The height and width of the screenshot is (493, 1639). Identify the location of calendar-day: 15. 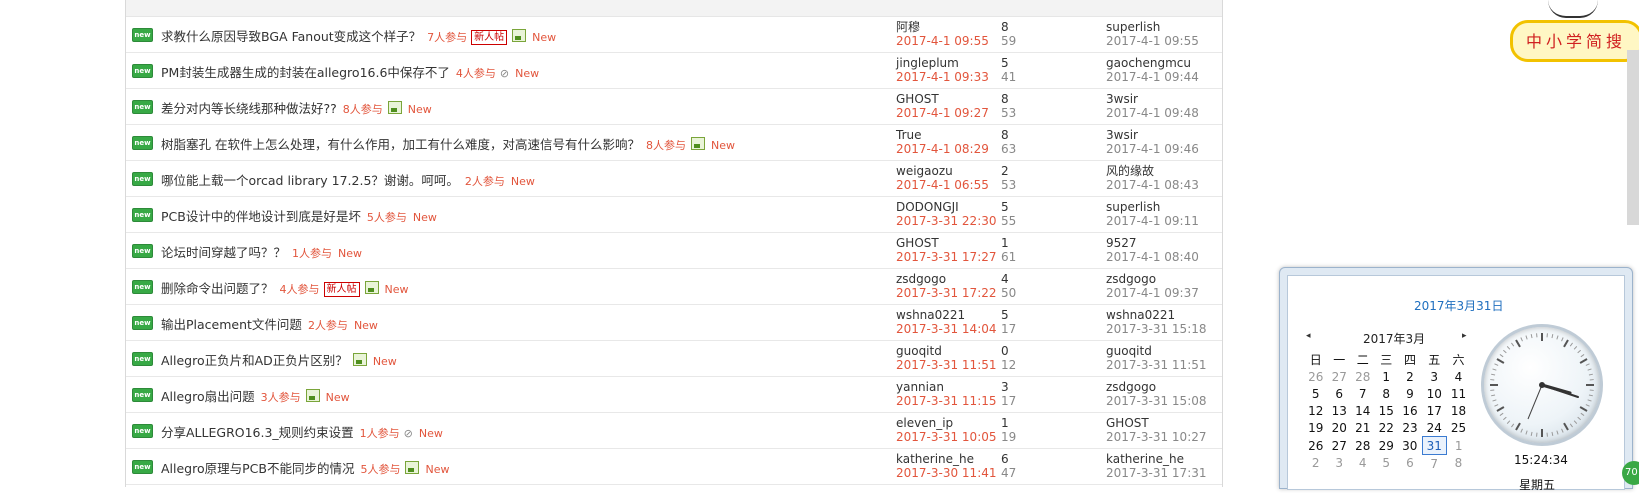
(1387, 410).